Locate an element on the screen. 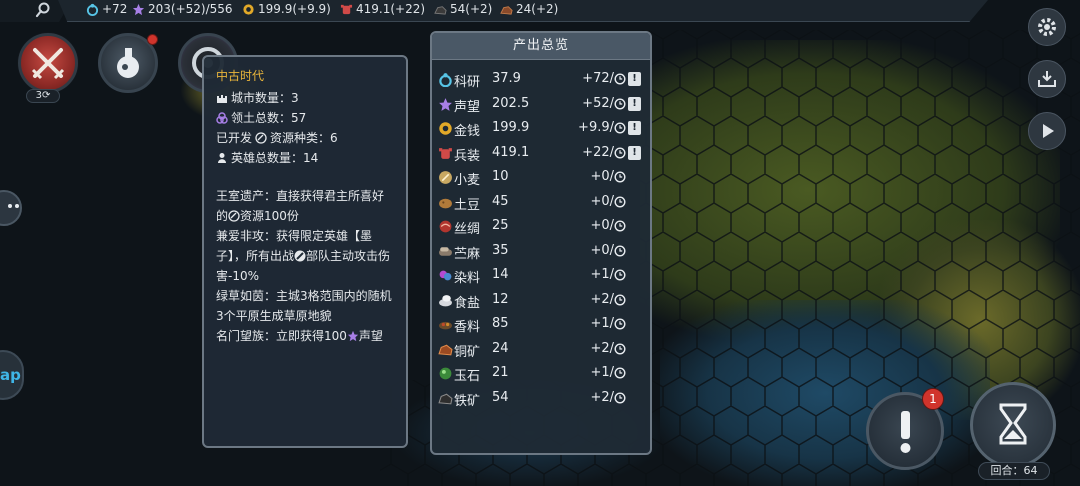 This screenshot has height=486, width=1080. output-resource-value: 54 is located at coordinates (500, 397).